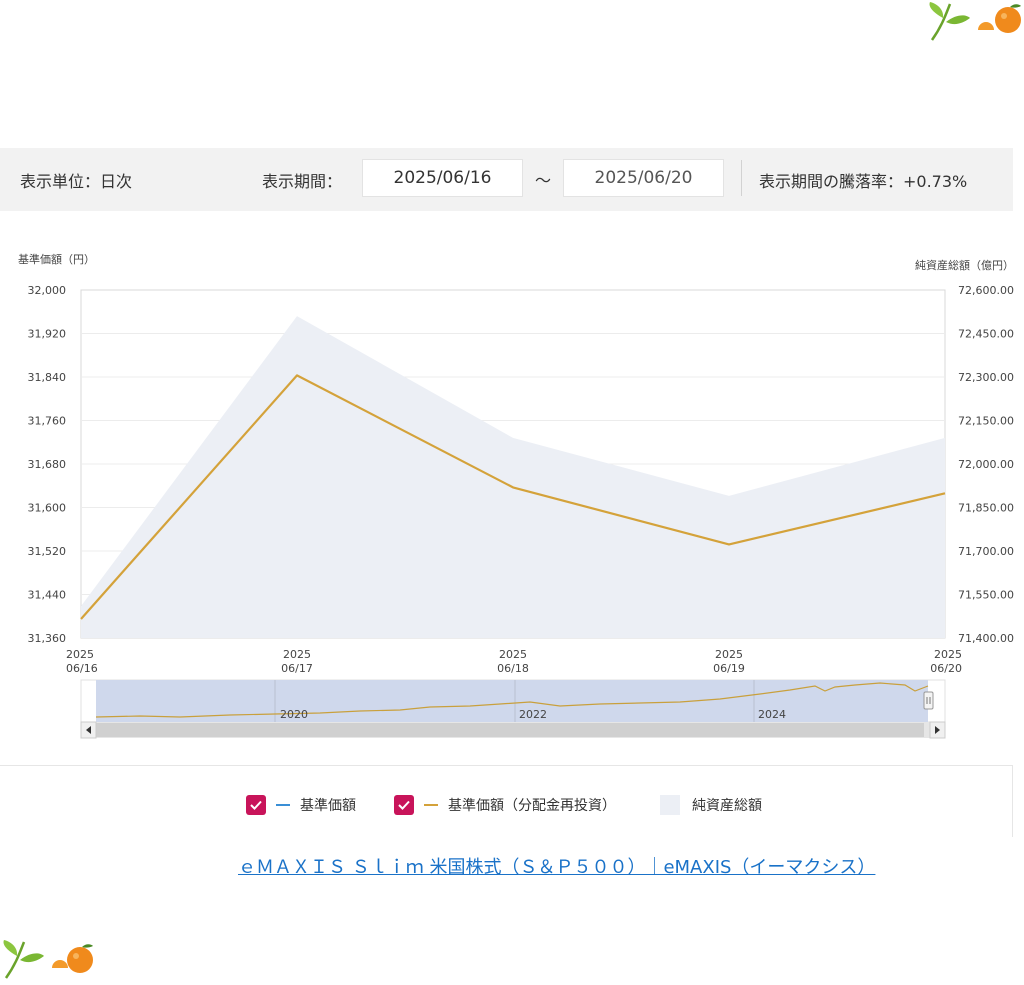  Describe the element at coordinates (986, 290) in the screenshot. I see `y-right-tick-label: 72,600.00` at that location.